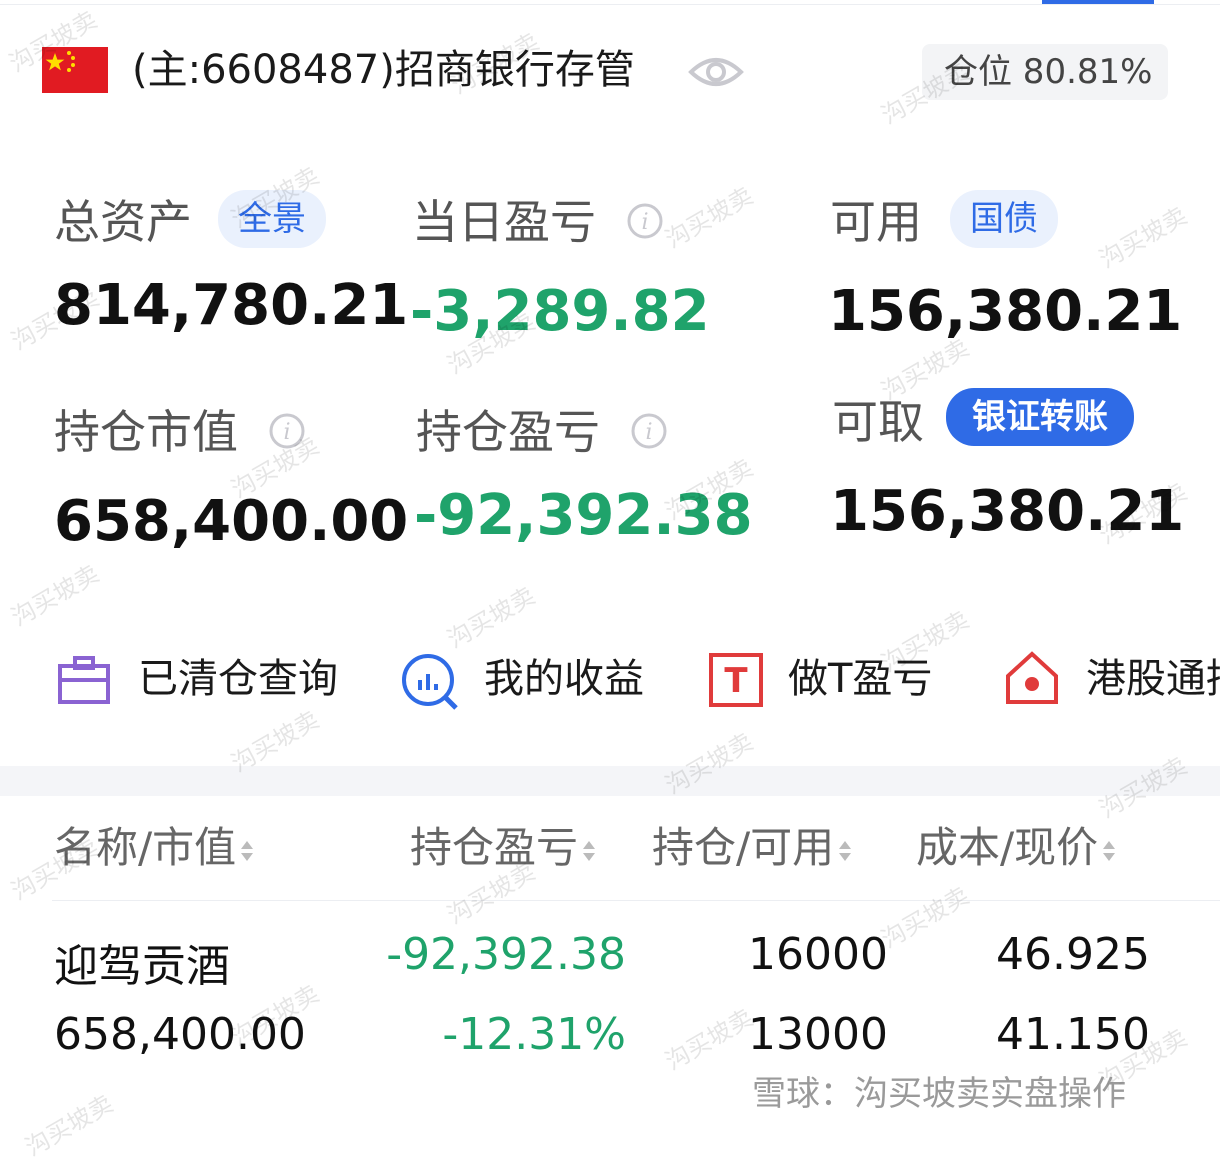  What do you see at coordinates (1016, 848) in the screenshot?
I see `col-header-cost: 成本/现价` at bounding box center [1016, 848].